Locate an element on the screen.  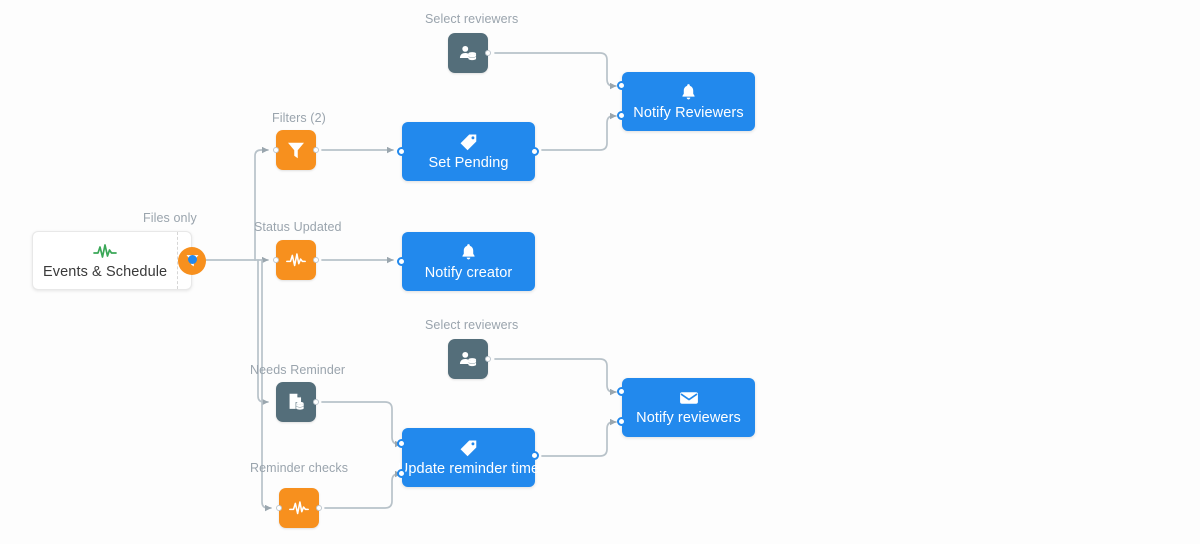
node-needs-reminder is located at coordinates (296, 402).